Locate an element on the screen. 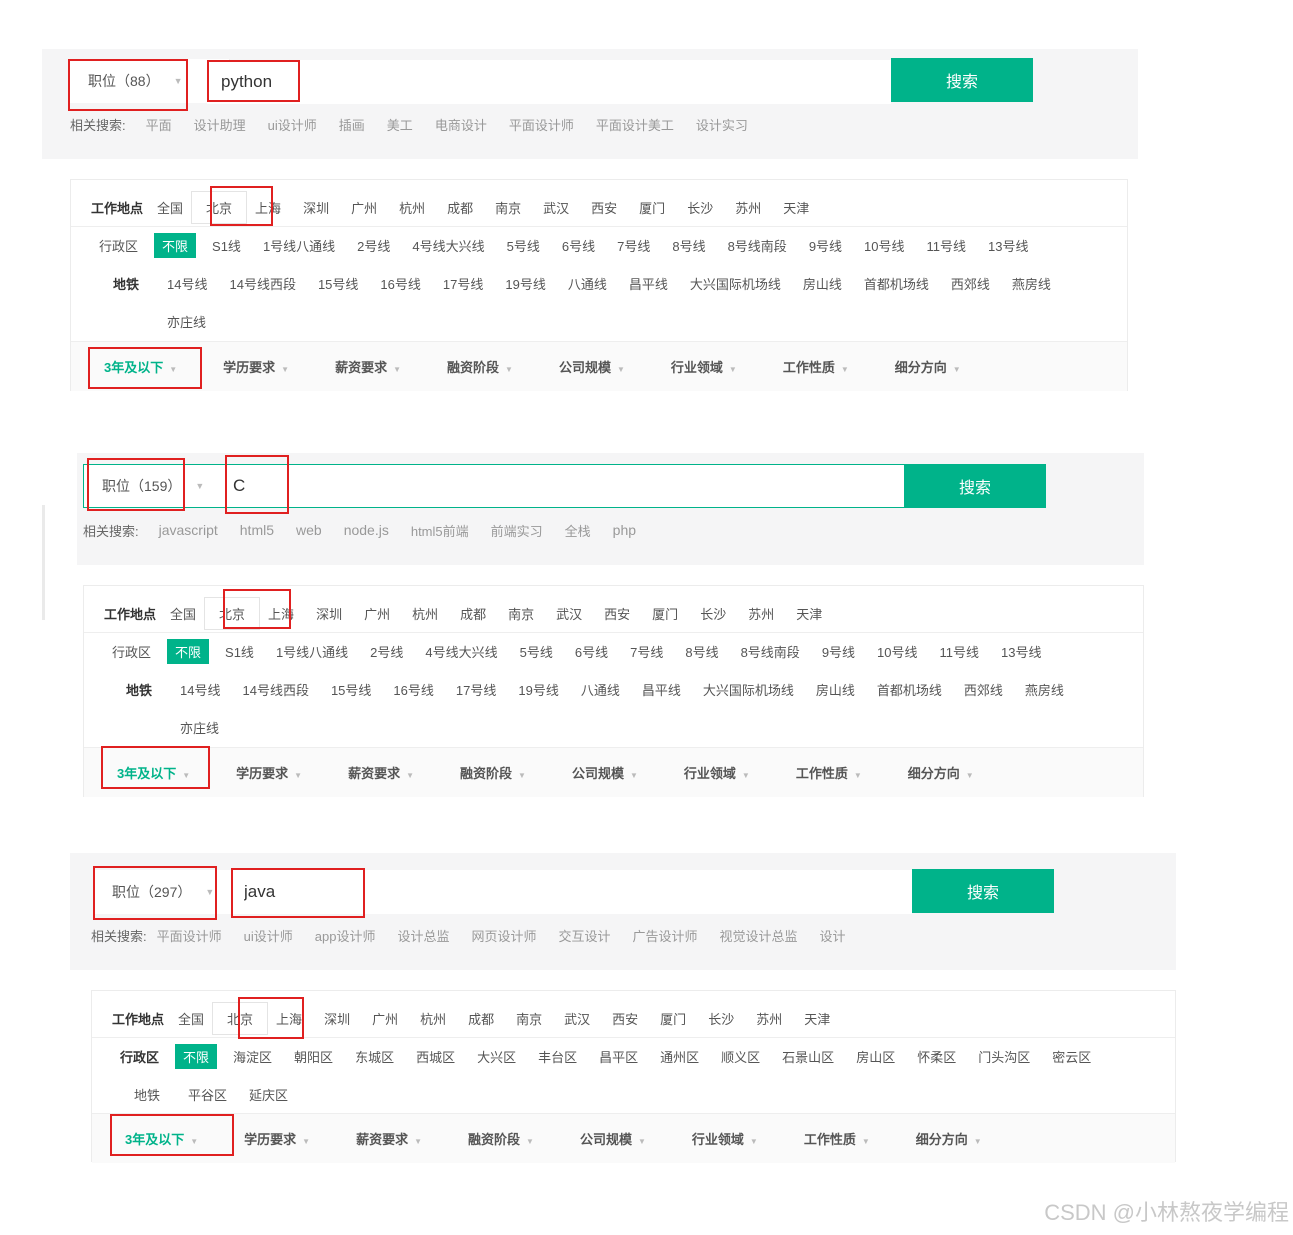 This screenshot has height=1235, width=1293. subway-line: 9号线 is located at coordinates (825, 245).